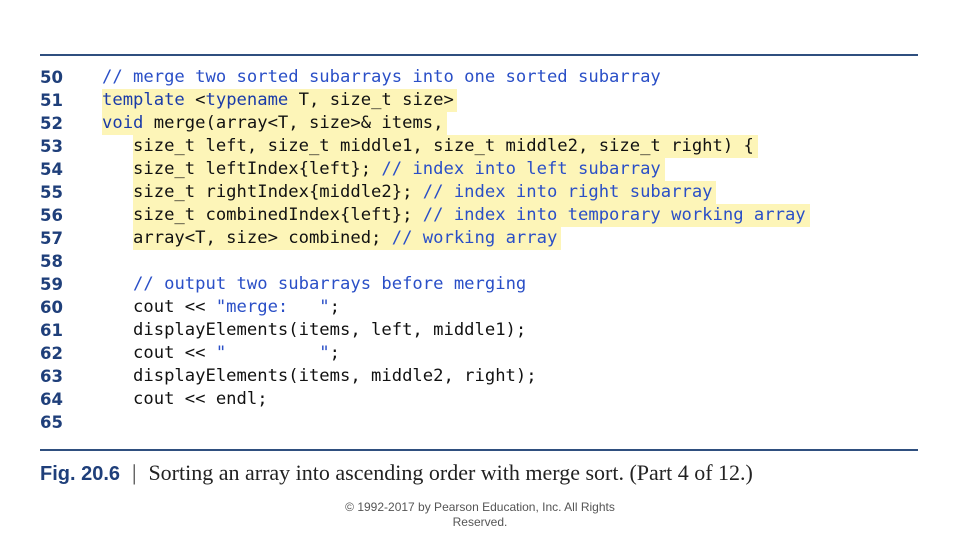 This screenshot has width=960, height=540. I want to click on code-line: 51 template <typename T, size_t size>, so click(479, 100).